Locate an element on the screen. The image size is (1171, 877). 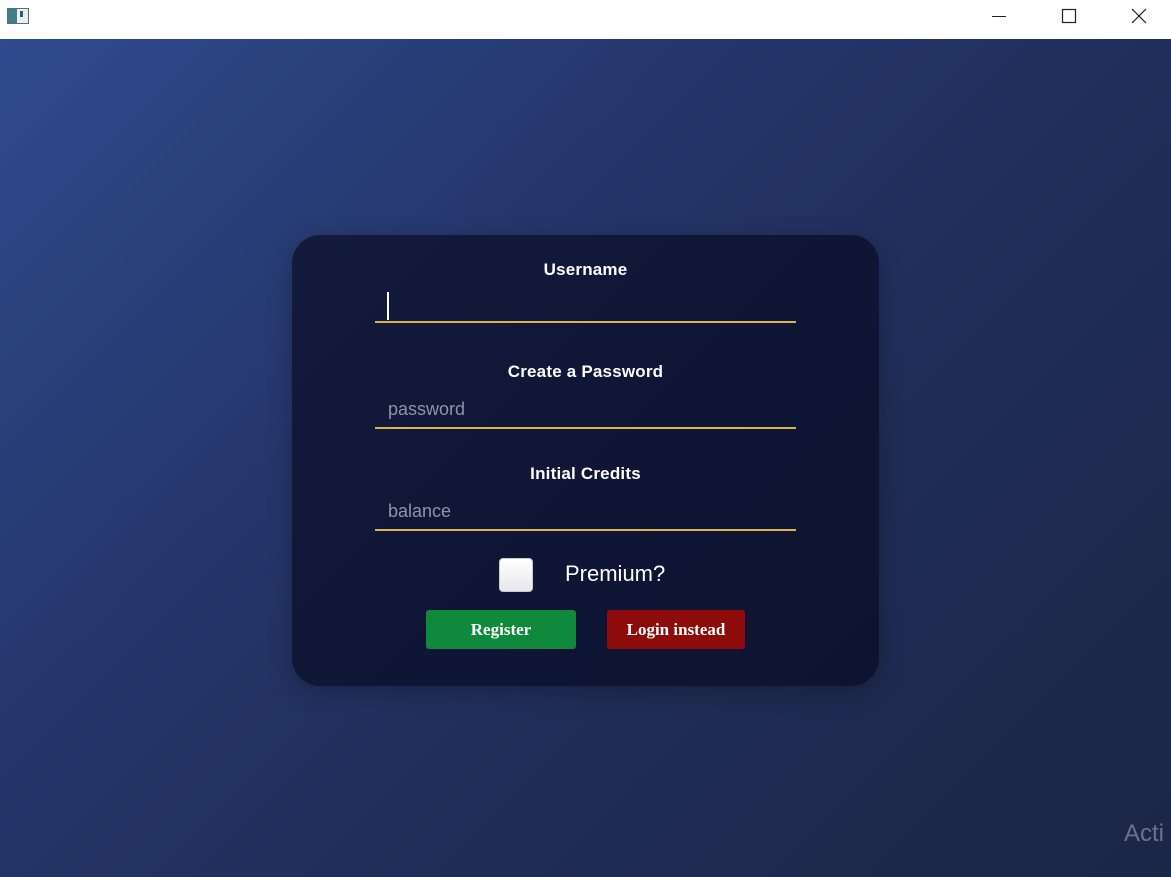
maximize-button is located at coordinates (1069, 16).